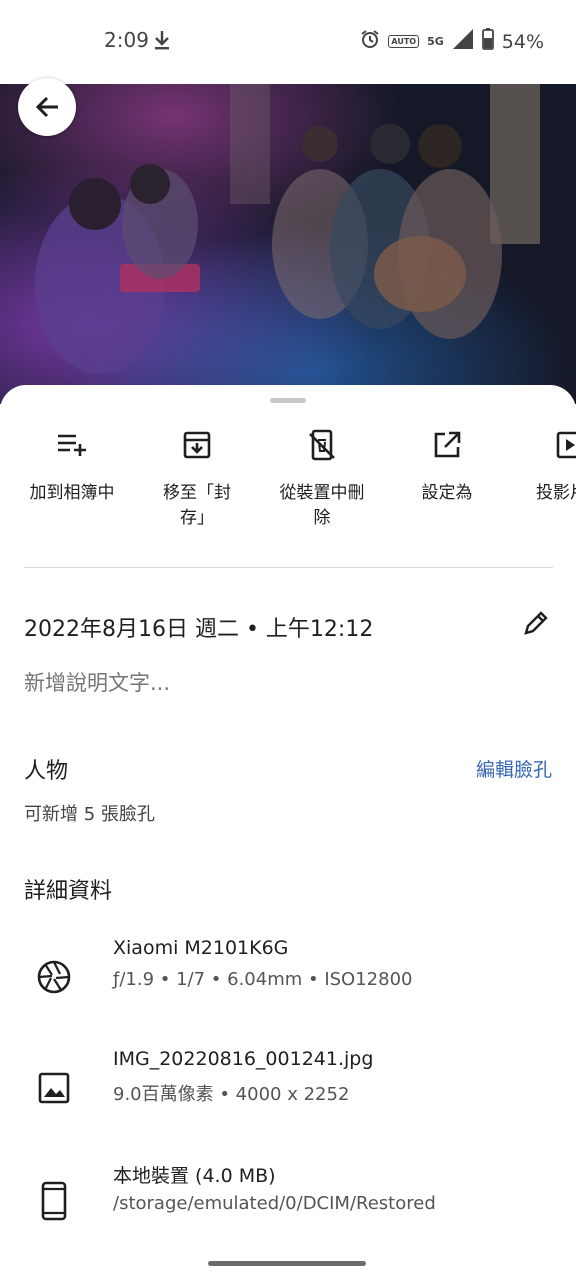  What do you see at coordinates (288, 567) in the screenshot?
I see `divider` at bounding box center [288, 567].